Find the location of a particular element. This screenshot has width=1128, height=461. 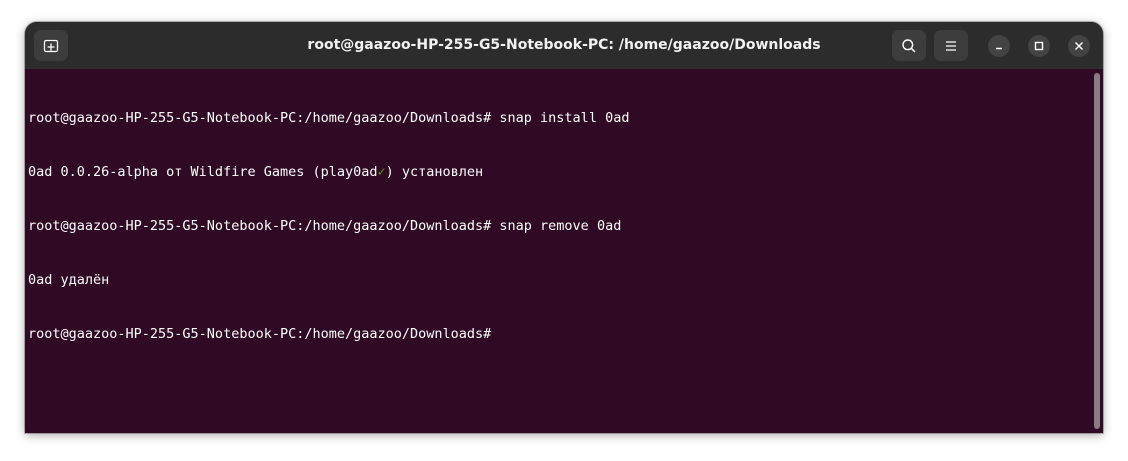

search-icon is located at coordinates (909, 45).